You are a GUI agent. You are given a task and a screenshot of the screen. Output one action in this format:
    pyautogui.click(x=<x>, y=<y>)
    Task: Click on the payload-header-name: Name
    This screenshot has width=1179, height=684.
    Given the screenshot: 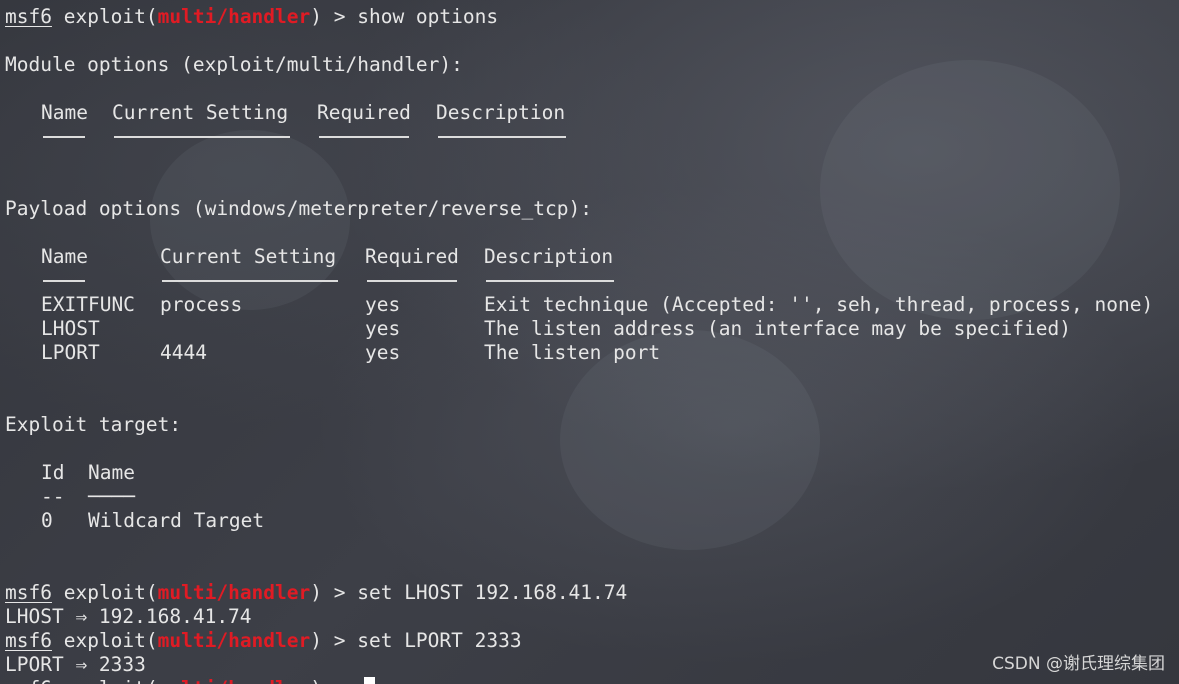 What is the action you would take?
    pyautogui.click(x=64, y=256)
    